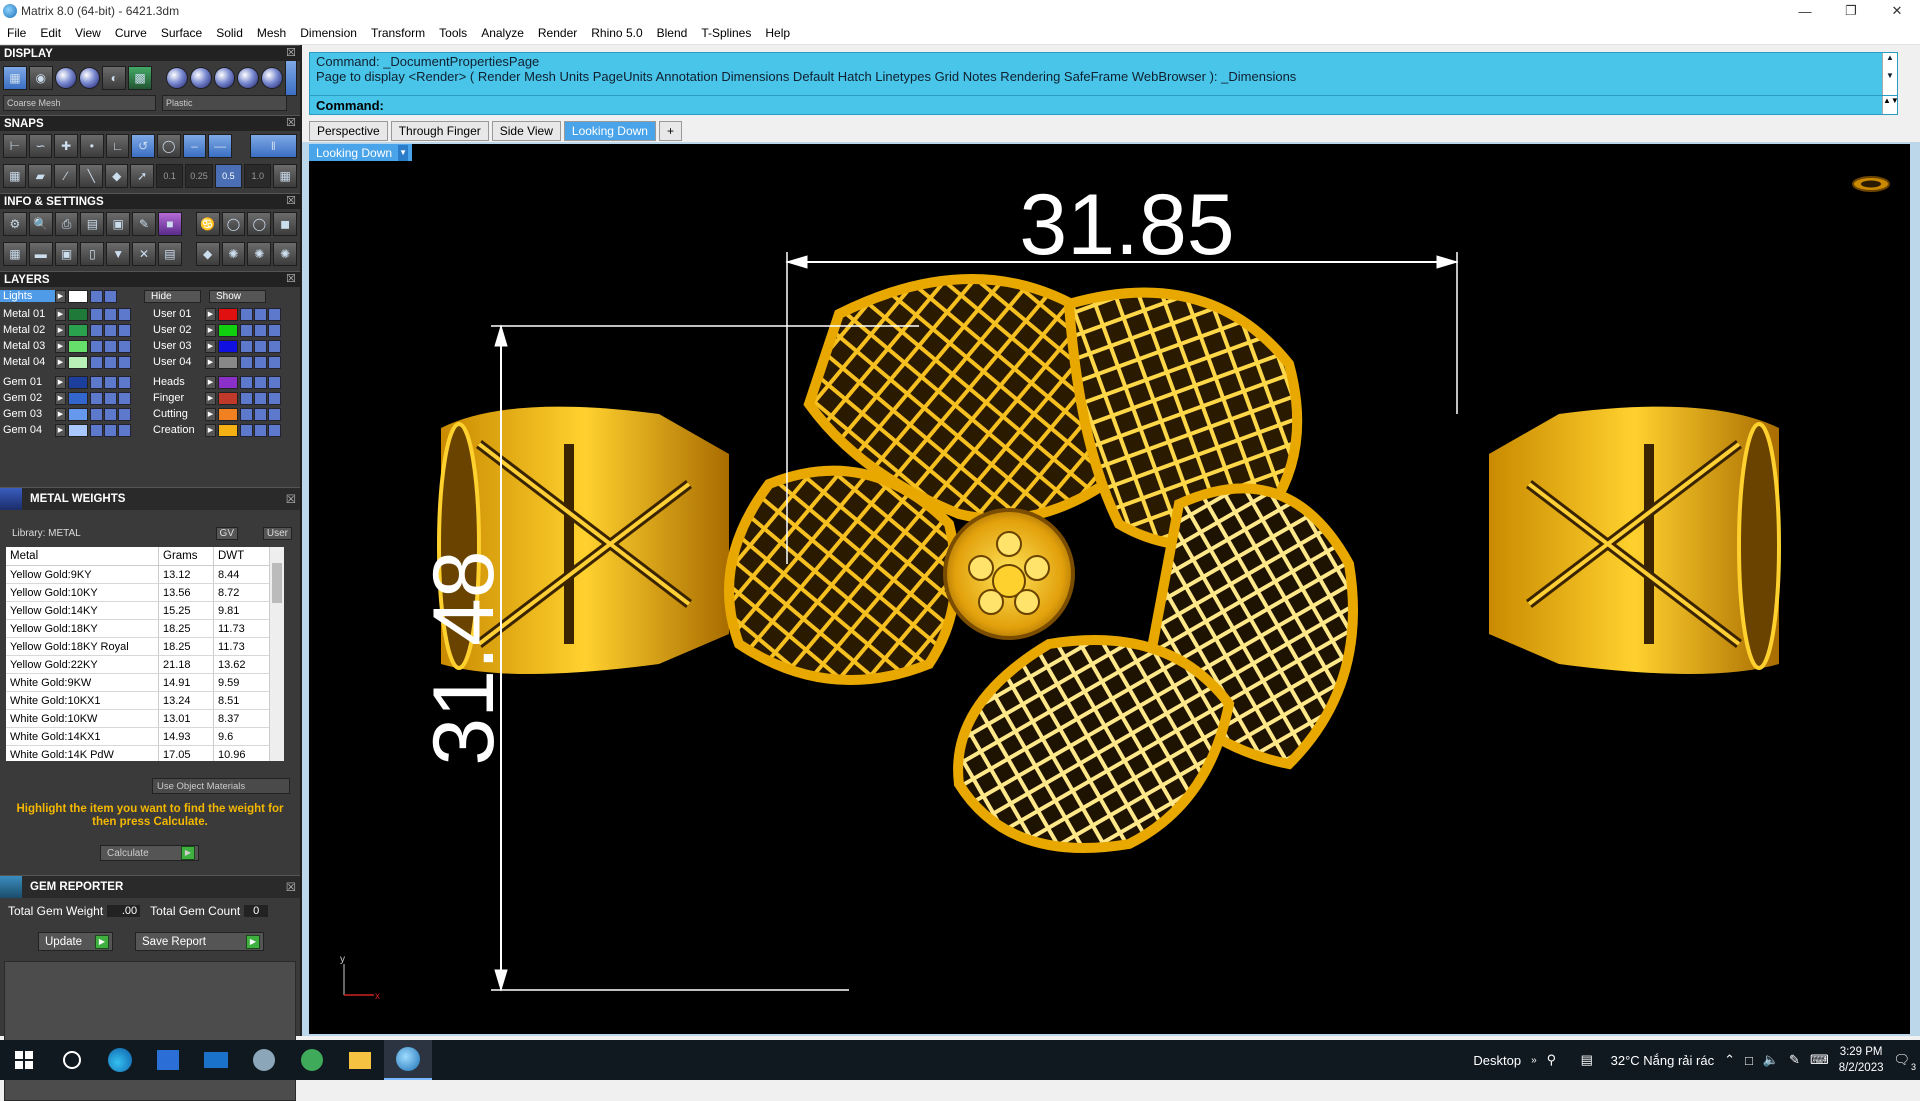 This screenshot has height=1101, width=1920. Describe the element at coordinates (145, 611) in the screenshot. I see `table-row: Yellow Gold:14KY 15.25 9.81` at that location.